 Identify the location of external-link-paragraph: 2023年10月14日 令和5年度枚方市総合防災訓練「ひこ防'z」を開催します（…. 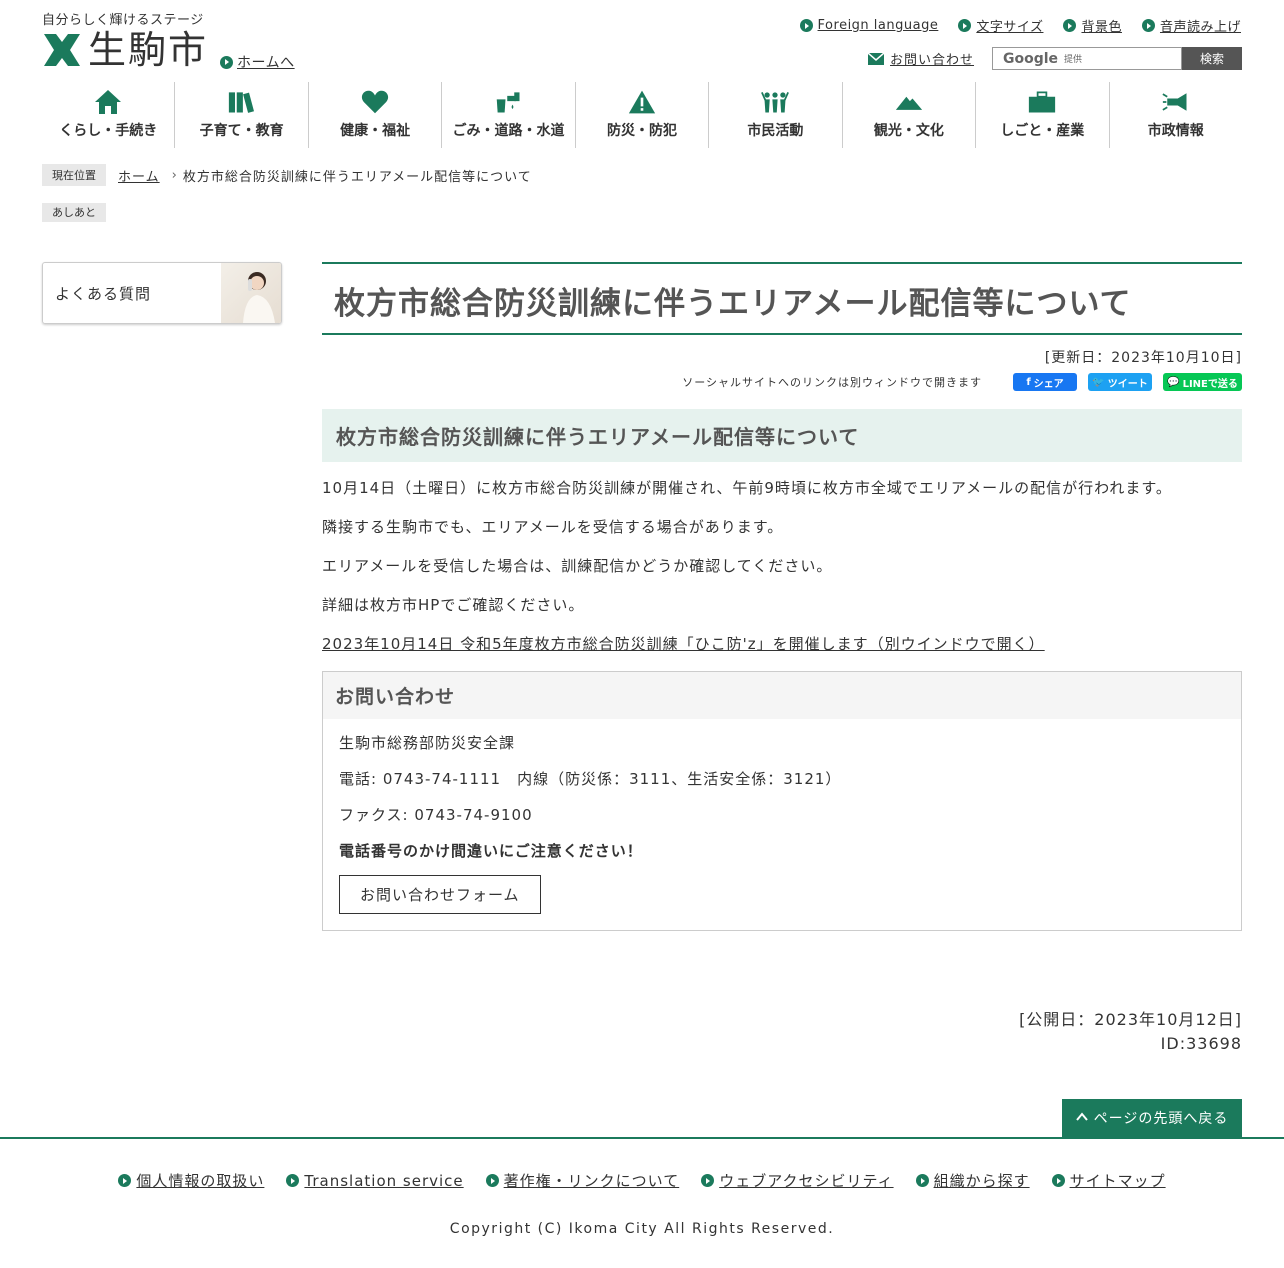
(782, 644).